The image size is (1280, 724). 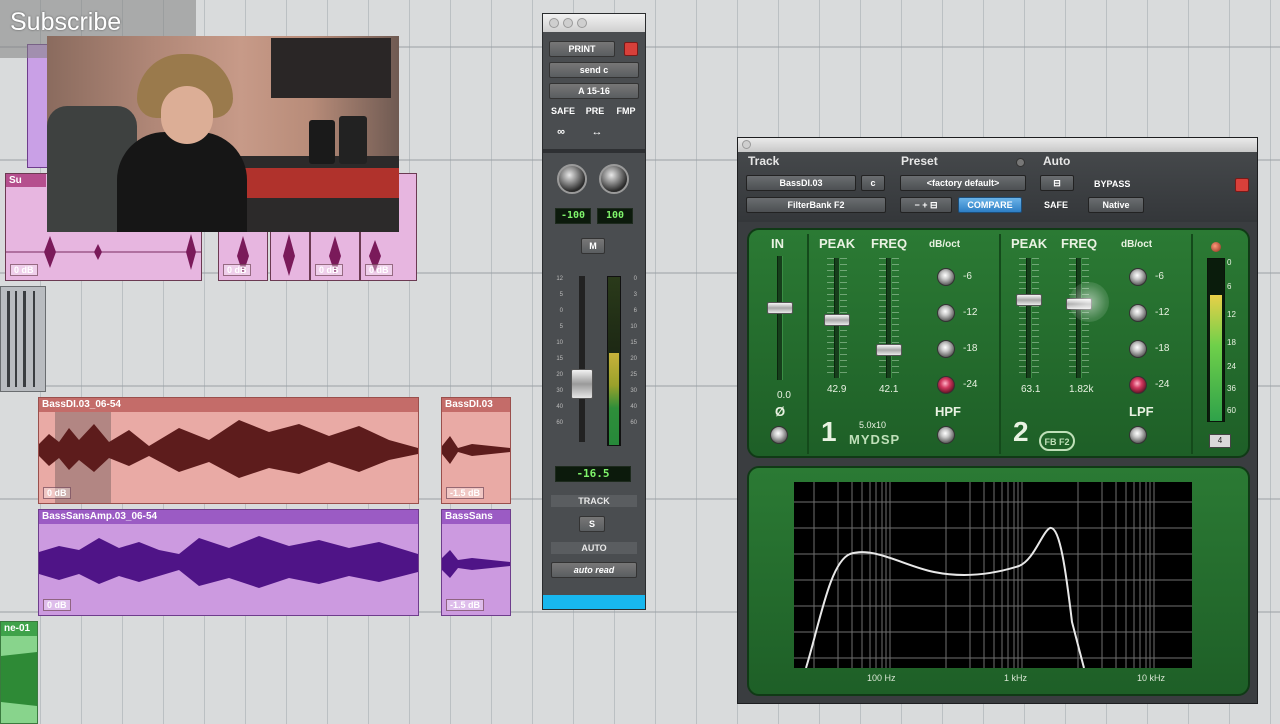 I want to click on fader-readout: -16.5, so click(x=593, y=474).